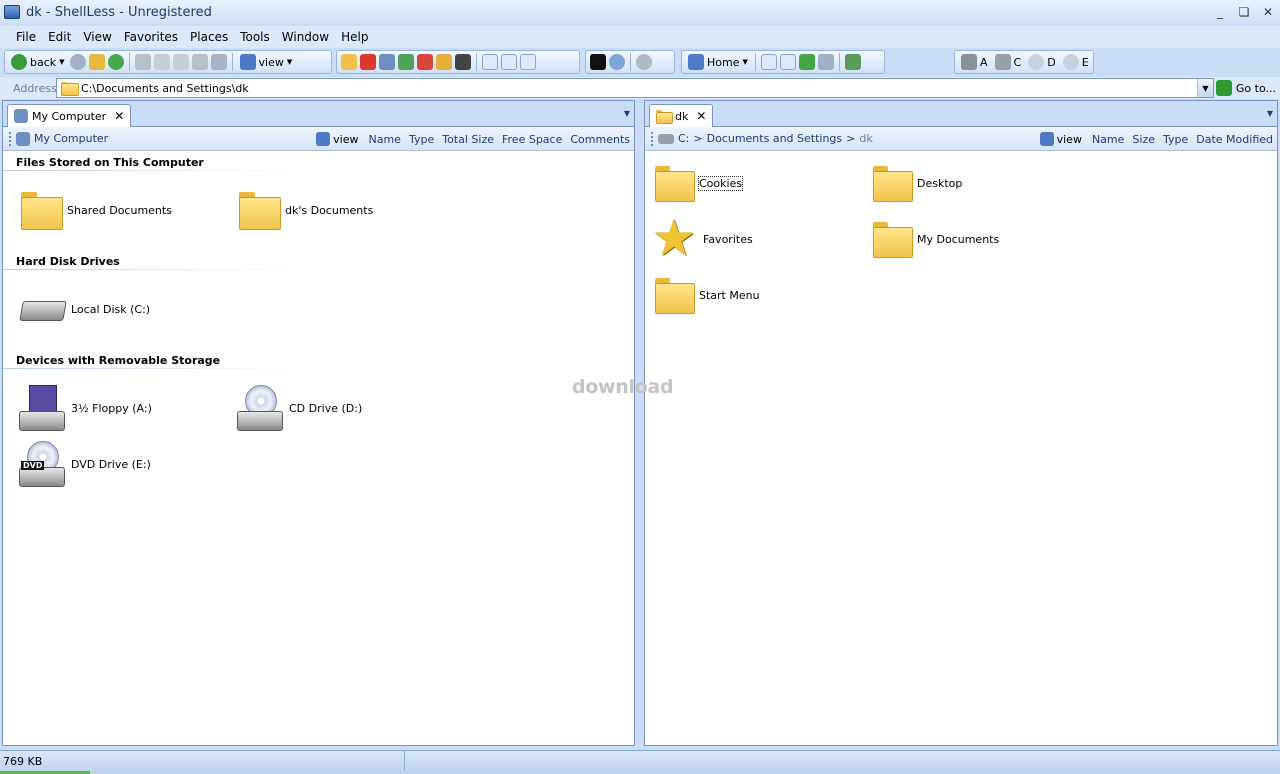 The width and height of the screenshot is (1280, 774). I want to click on back-label: back, so click(43, 62).